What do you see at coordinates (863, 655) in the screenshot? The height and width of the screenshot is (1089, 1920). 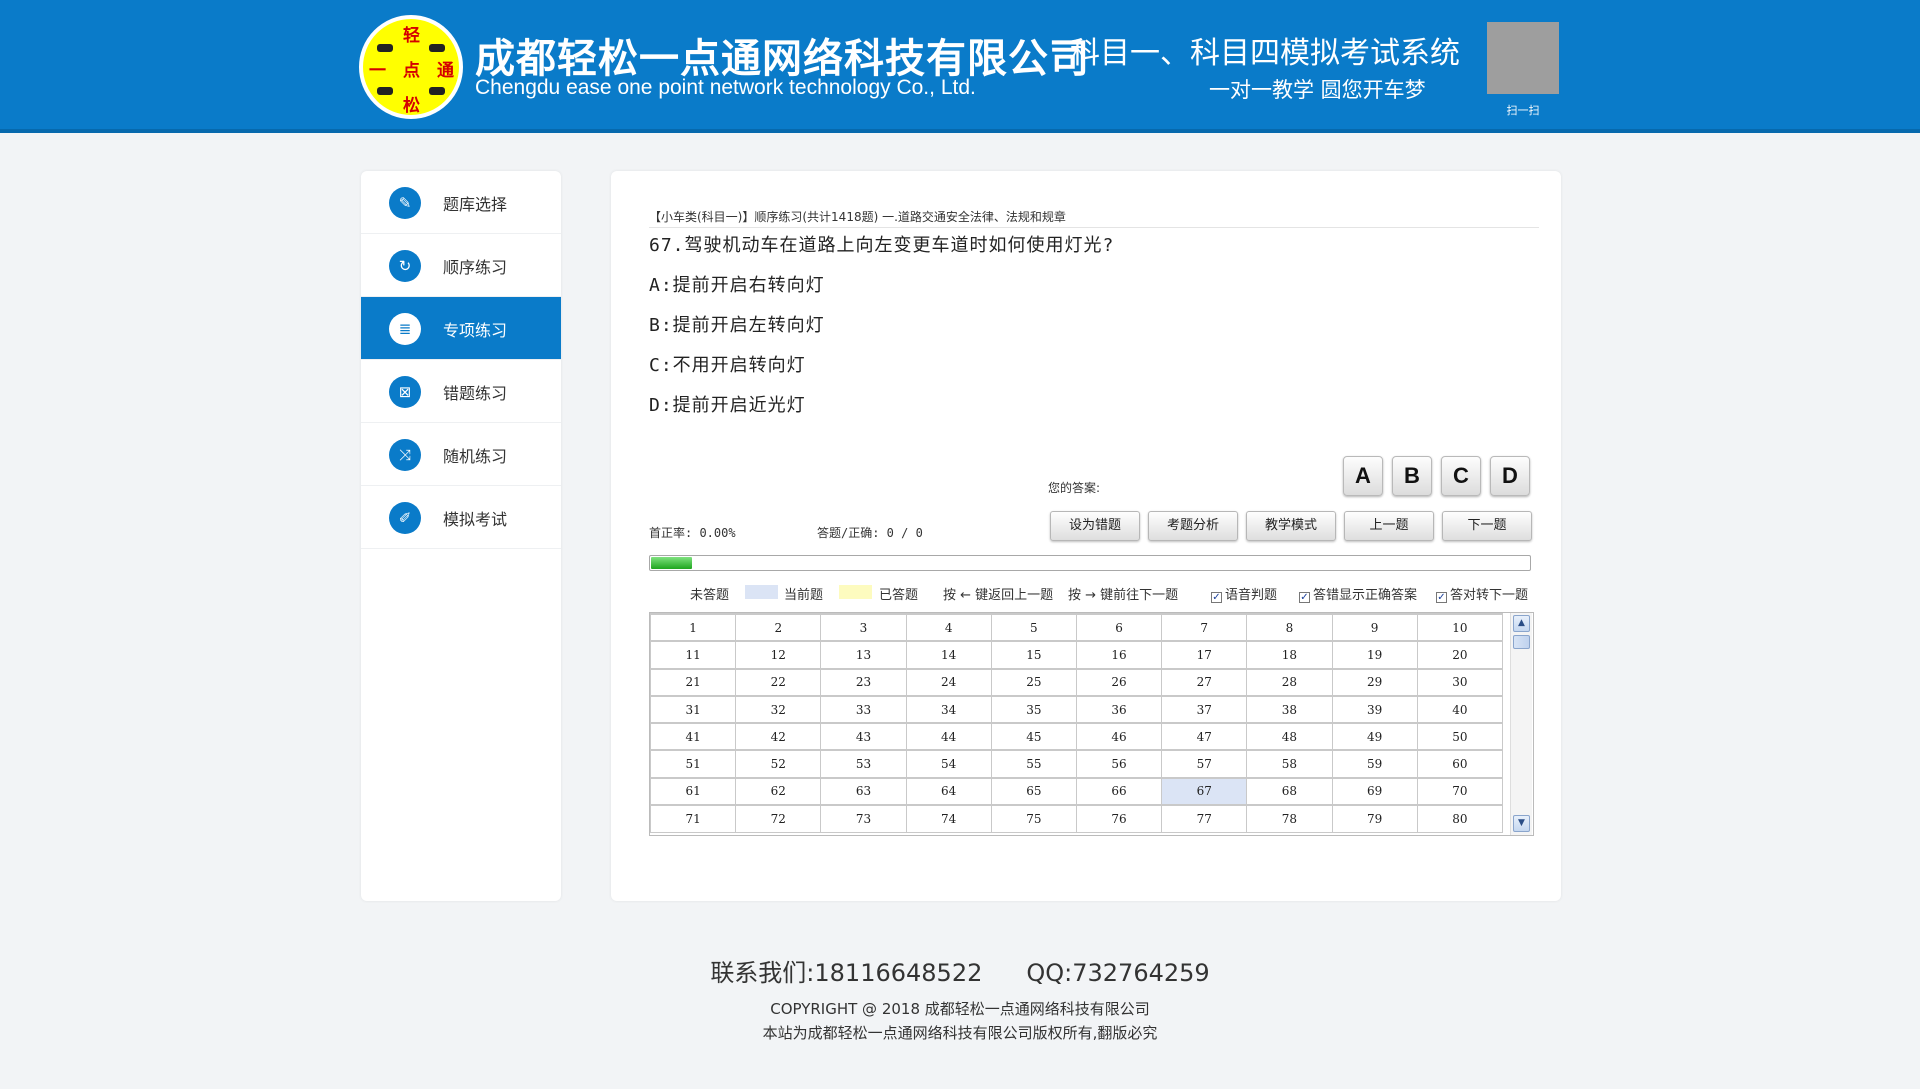 I see `question-number-cell: 13` at bounding box center [863, 655].